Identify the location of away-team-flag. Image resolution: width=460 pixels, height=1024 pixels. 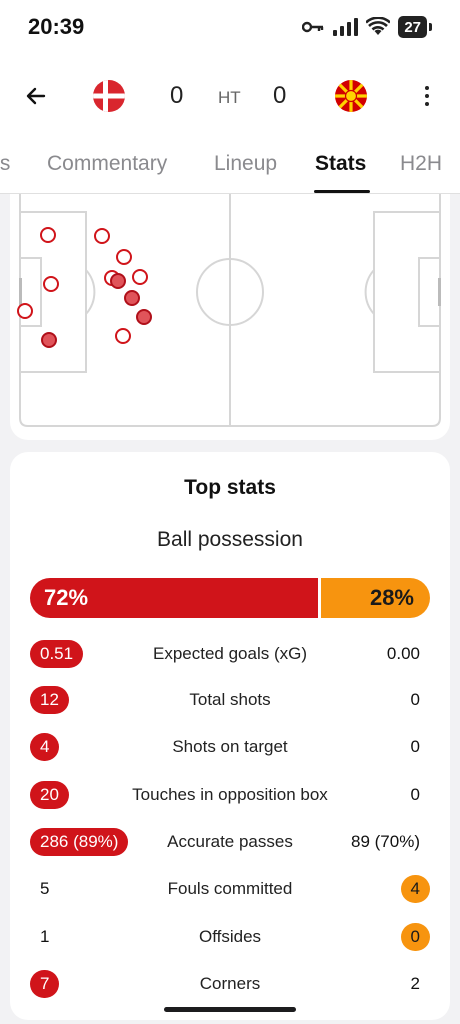
(351, 96).